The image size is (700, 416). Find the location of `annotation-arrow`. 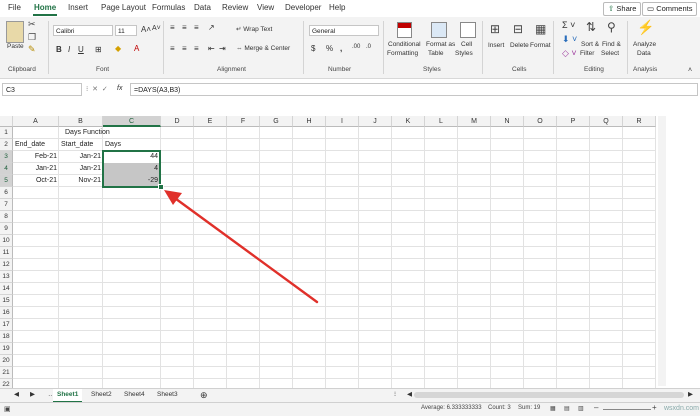

annotation-arrow is located at coordinates (241, 247).